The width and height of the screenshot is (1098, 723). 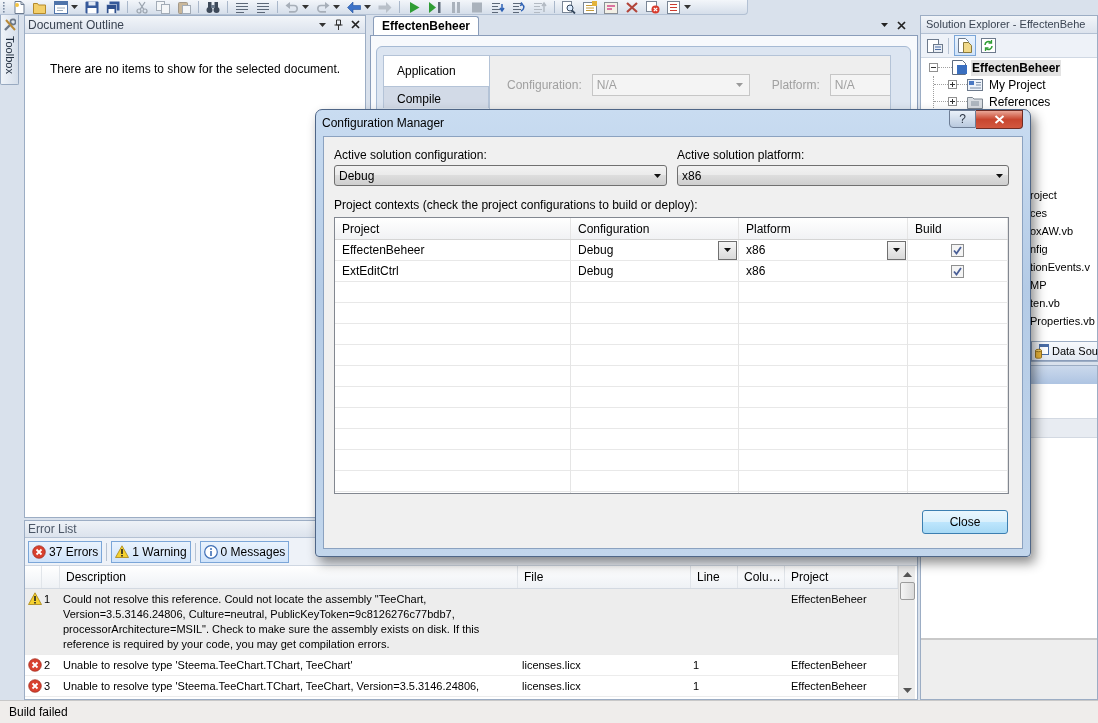 I want to click on cross-icon, so click(x=632, y=7).